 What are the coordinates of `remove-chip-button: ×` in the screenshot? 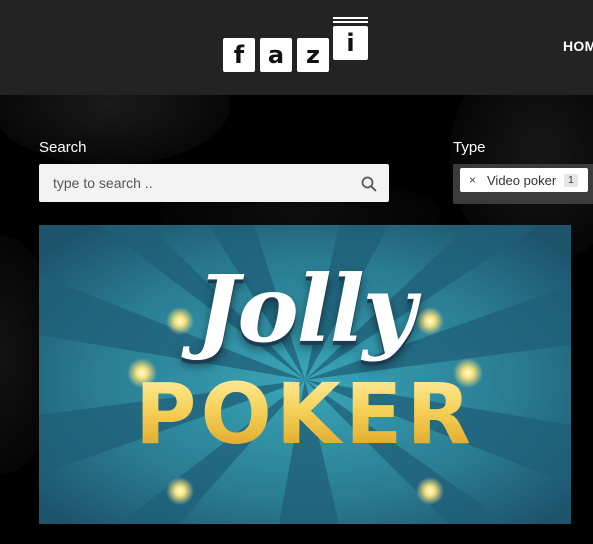 It's located at (474, 180).